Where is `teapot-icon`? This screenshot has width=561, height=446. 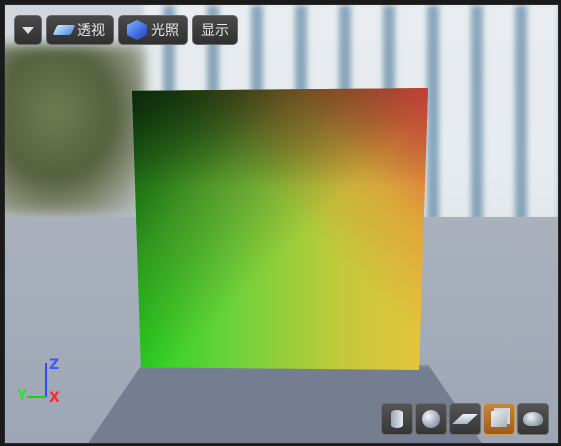 teapot-icon is located at coordinates (533, 419).